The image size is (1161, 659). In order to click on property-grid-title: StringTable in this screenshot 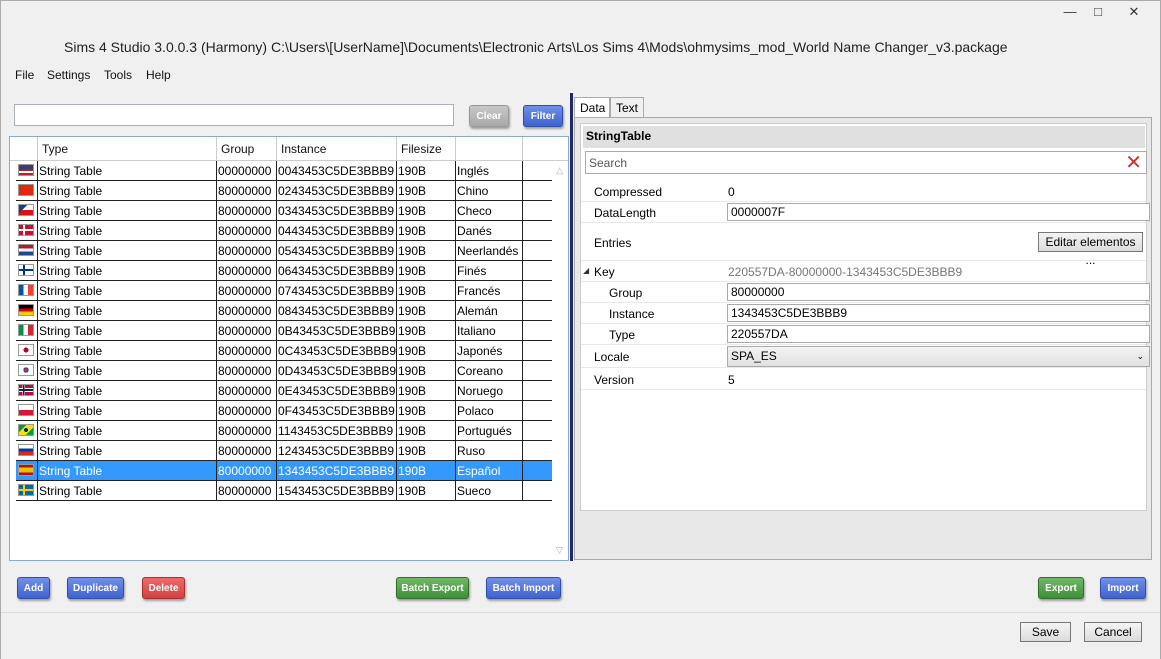, I will do `click(864, 137)`.